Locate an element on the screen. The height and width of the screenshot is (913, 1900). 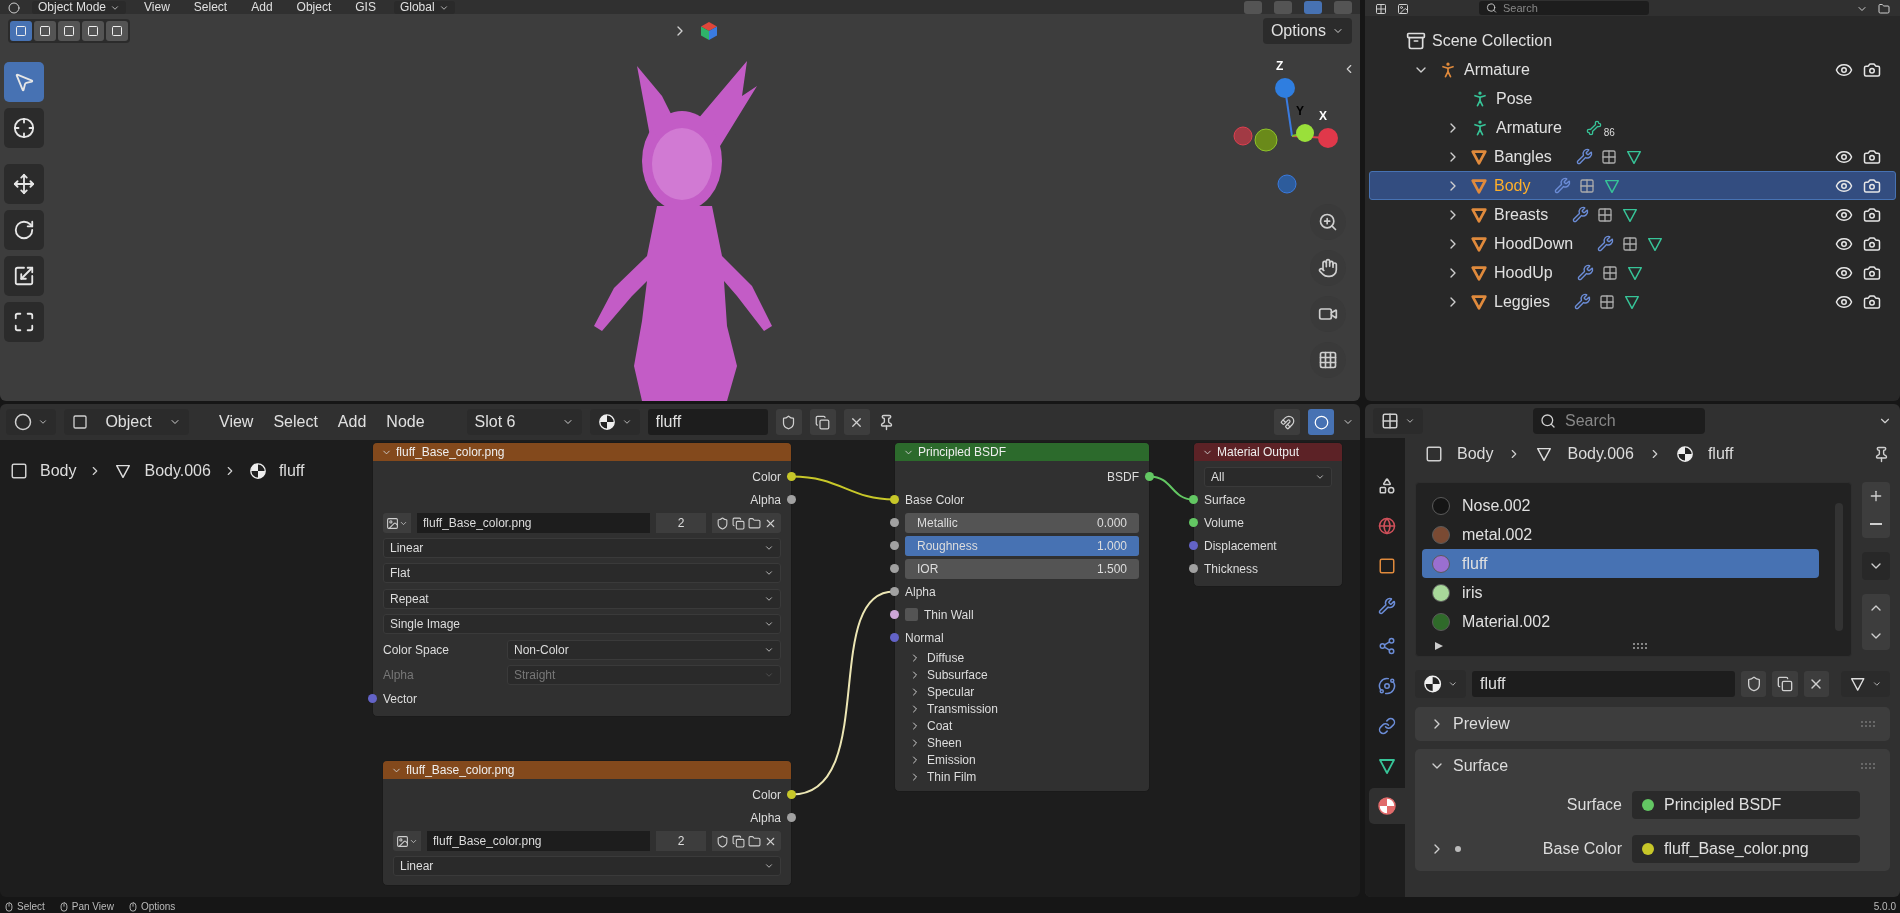
node-panel-header: Emission is located at coordinates (1022, 759).